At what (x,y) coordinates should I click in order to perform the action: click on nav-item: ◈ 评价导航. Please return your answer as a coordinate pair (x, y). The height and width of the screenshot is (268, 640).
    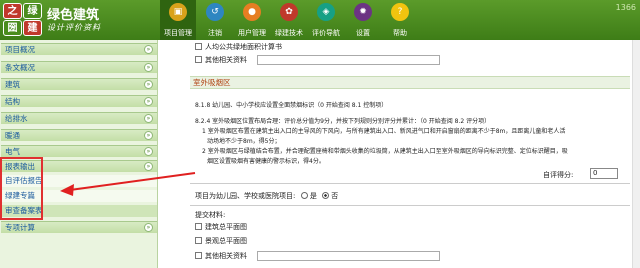
    Looking at the image, I should click on (326, 20).